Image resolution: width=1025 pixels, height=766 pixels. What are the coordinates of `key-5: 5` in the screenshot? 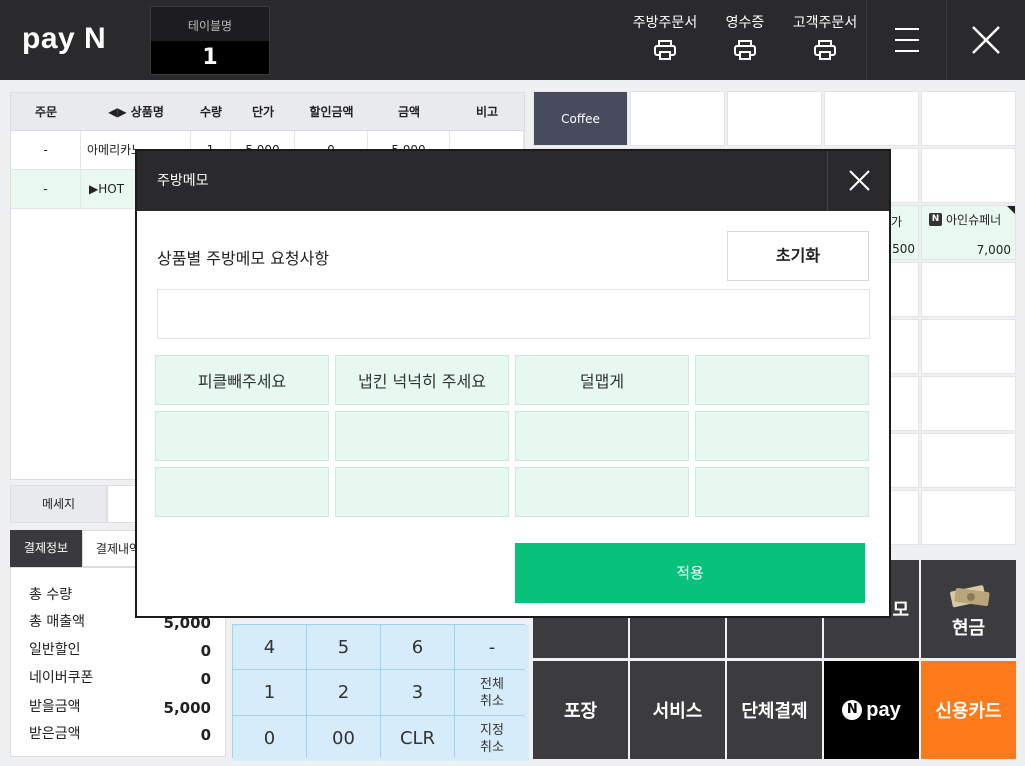 It's located at (343, 647).